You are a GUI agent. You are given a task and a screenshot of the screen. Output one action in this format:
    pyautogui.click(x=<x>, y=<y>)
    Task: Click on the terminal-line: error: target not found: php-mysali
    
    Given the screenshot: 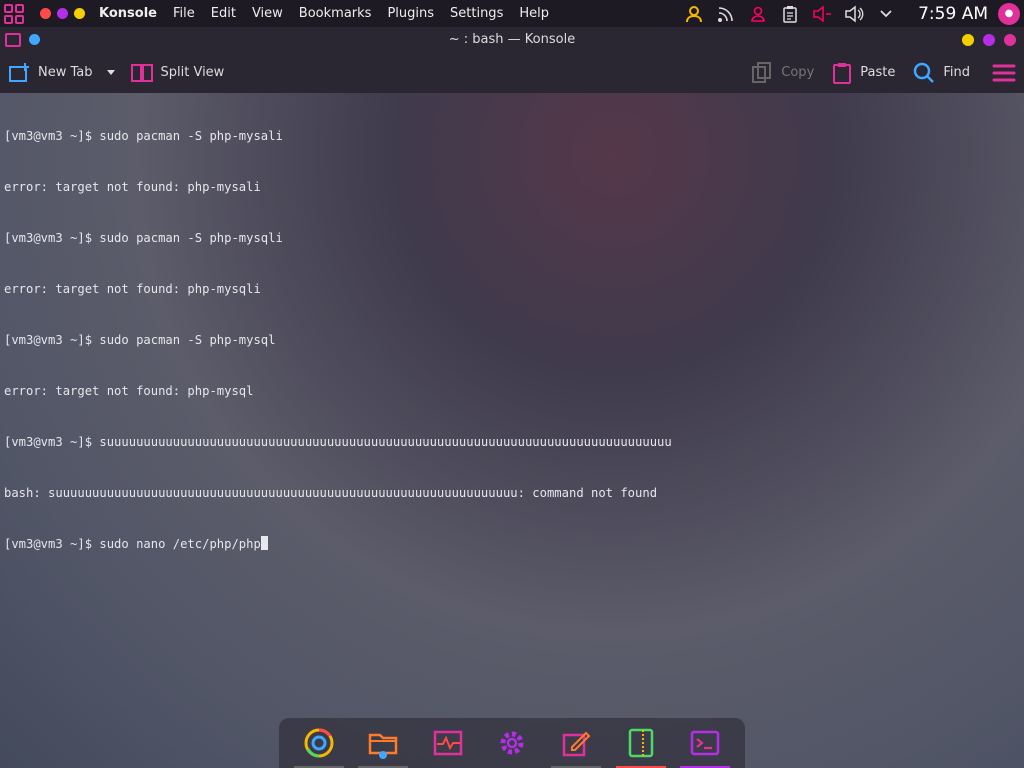 What is the action you would take?
    pyautogui.click(x=132, y=187)
    